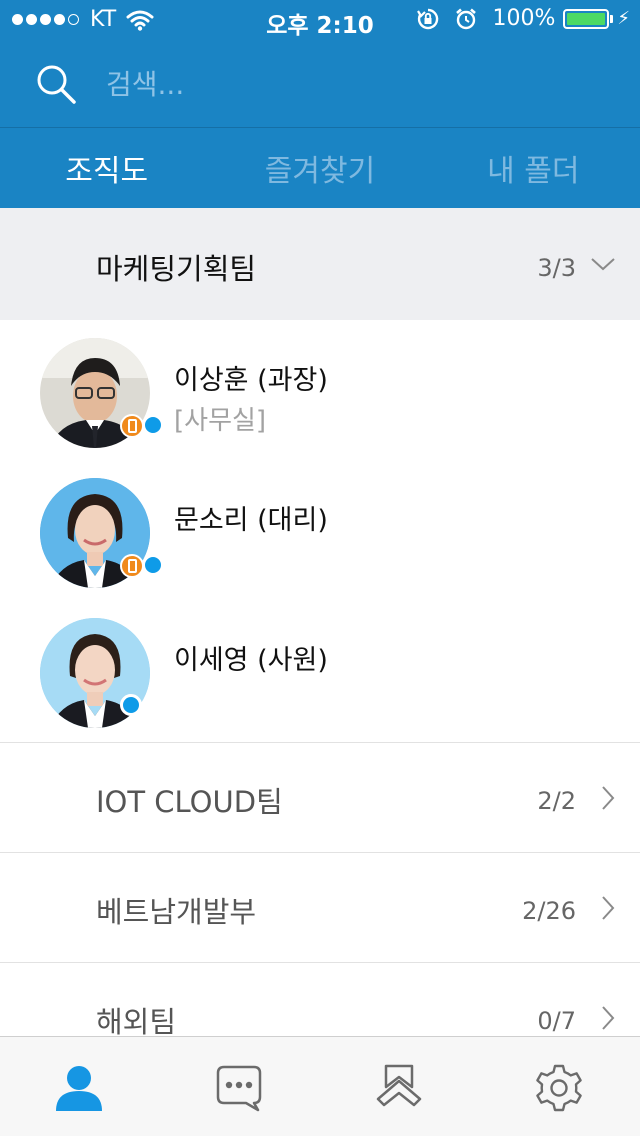  I want to click on group-row: IOT CLOUD팀 2/2, so click(320, 797).